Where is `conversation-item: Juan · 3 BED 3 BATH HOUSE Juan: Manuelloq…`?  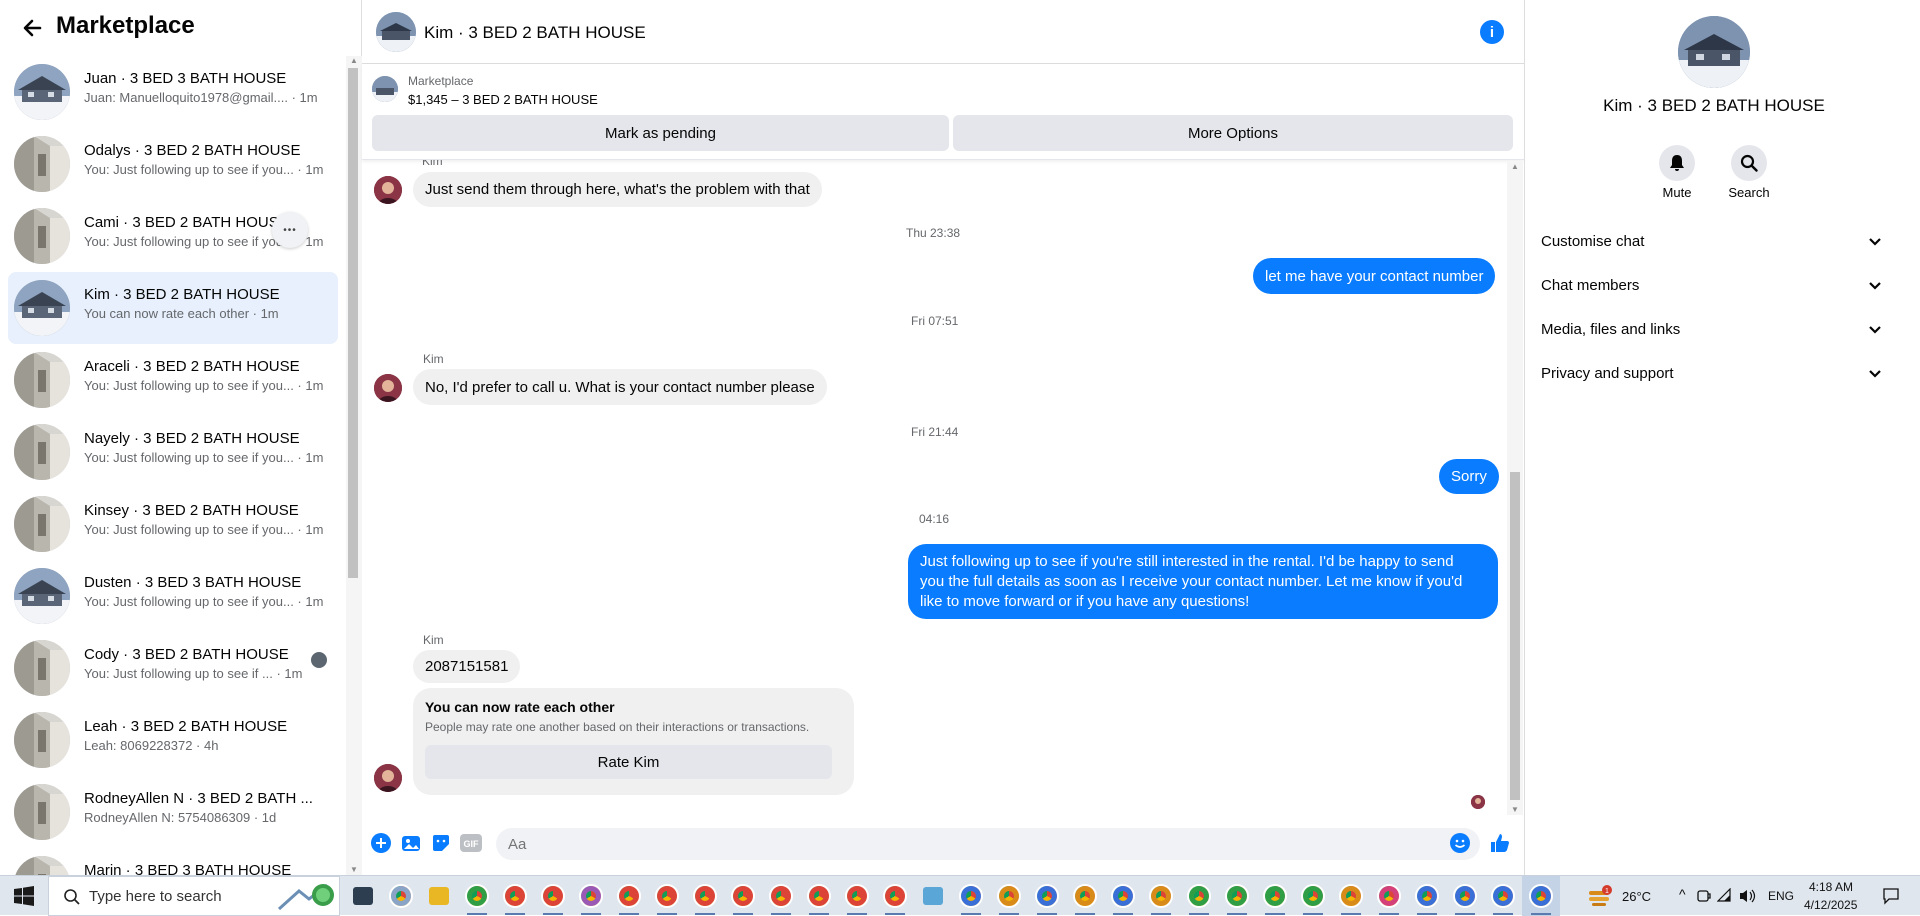 conversation-item: Juan · 3 BED 3 BATH HOUSE Juan: Manuelloq… is located at coordinates (173, 92).